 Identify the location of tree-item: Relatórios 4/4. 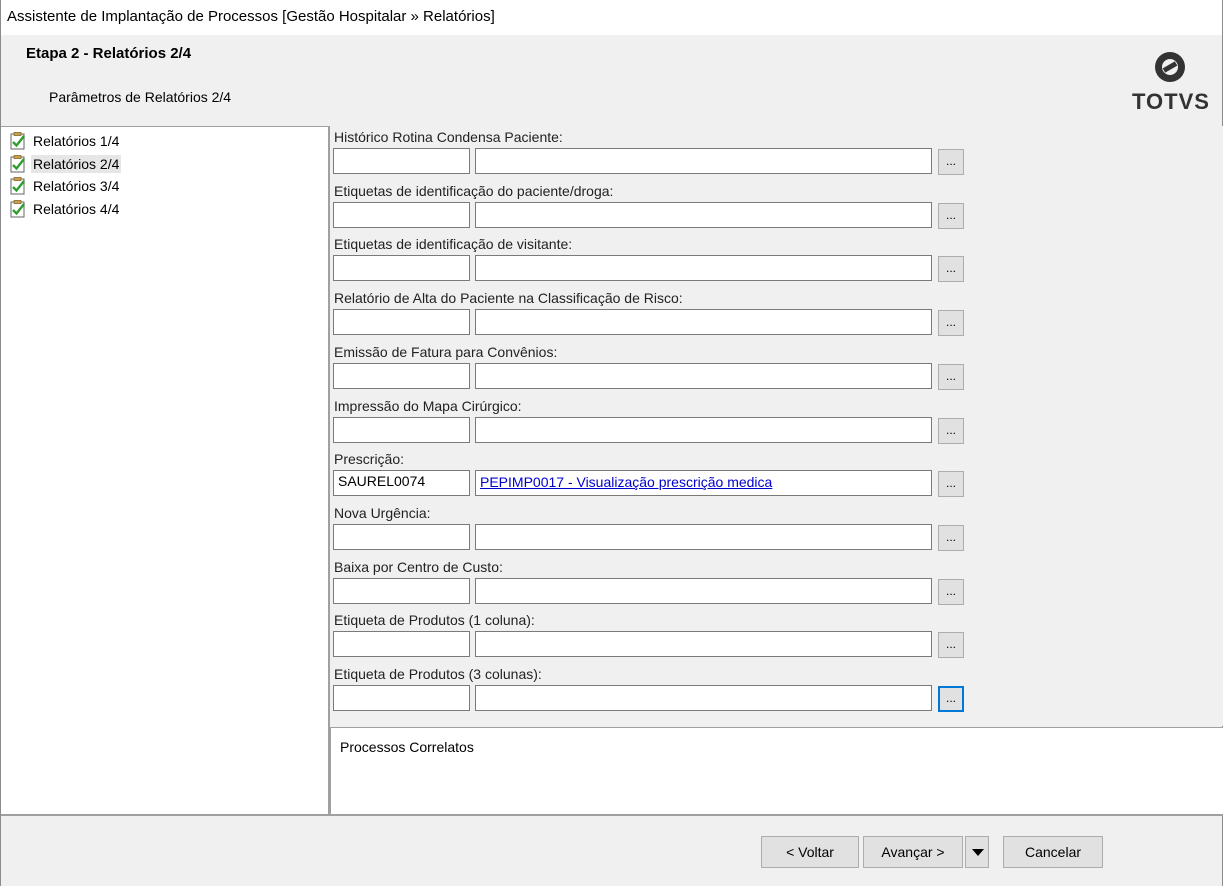
(65, 209).